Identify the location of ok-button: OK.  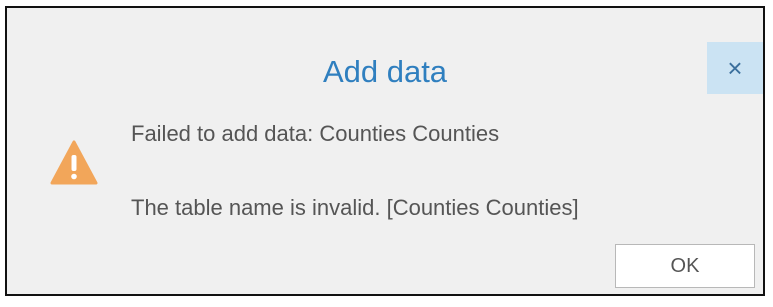
(685, 266).